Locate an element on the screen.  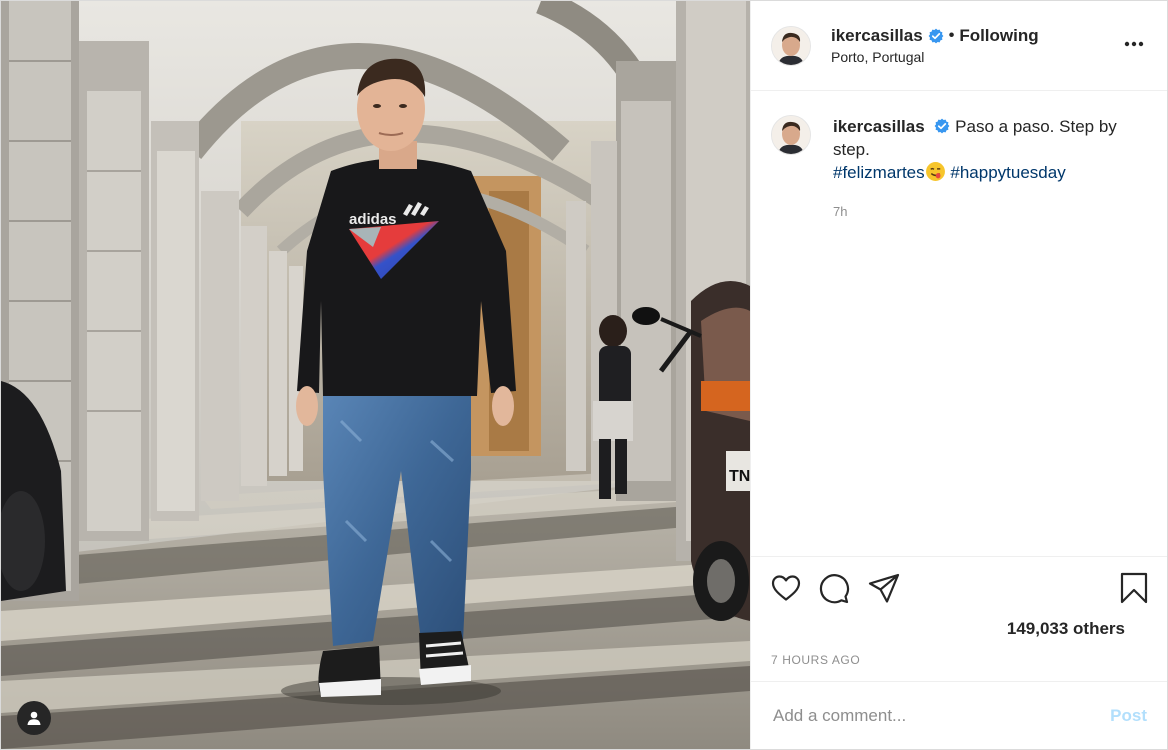
author-avatar is located at coordinates (791, 45).